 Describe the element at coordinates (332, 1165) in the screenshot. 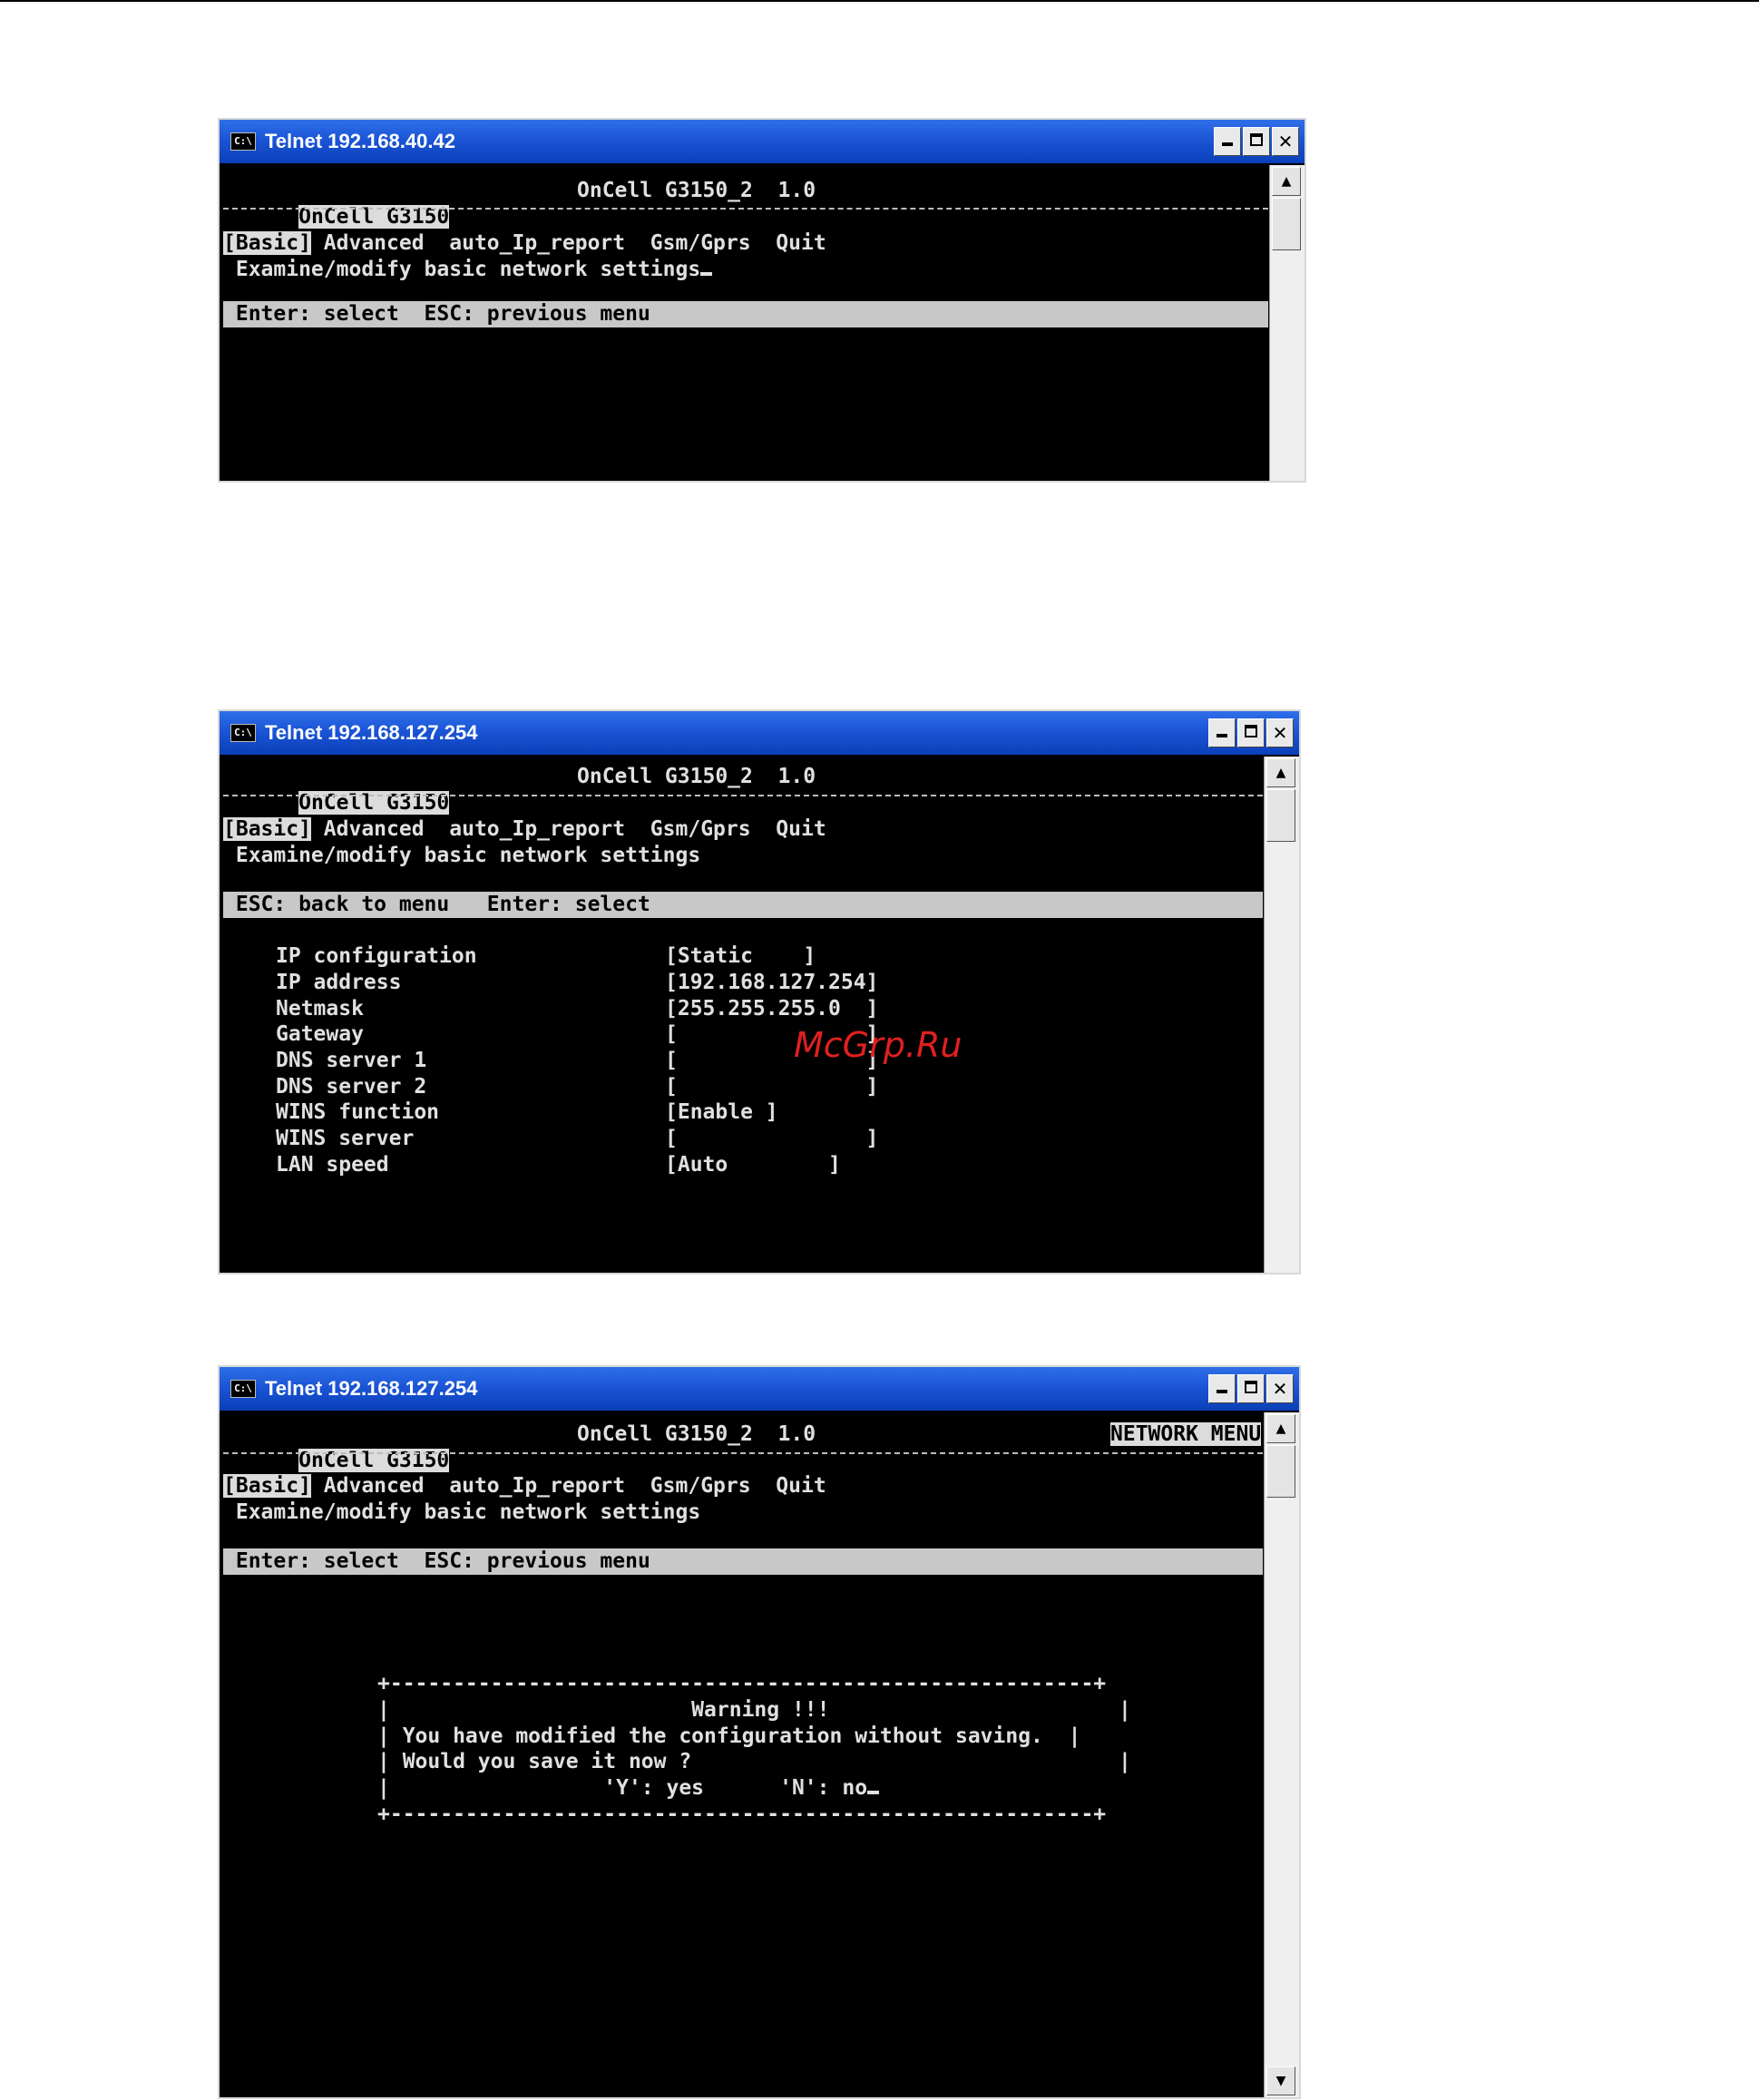

I see `setting-label: LAN speed` at that location.